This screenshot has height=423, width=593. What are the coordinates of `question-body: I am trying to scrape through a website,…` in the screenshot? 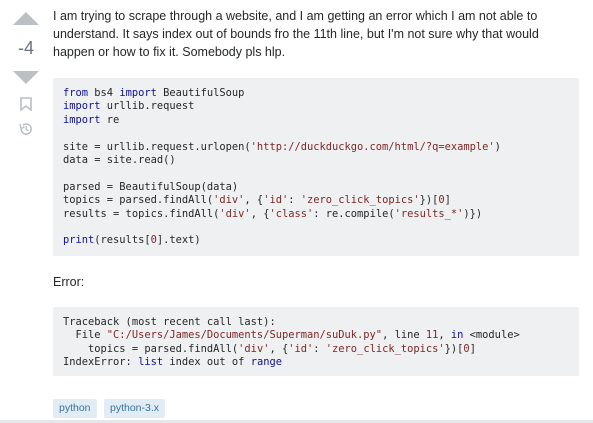 It's located at (296, 34).